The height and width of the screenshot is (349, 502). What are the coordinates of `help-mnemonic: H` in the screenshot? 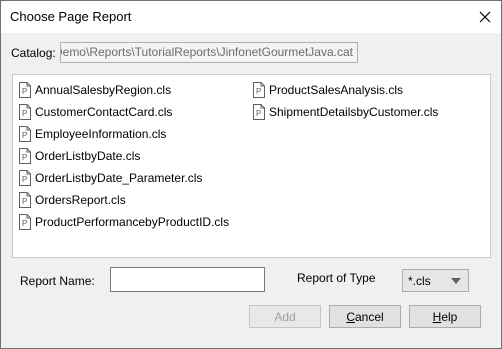 It's located at (437, 316).